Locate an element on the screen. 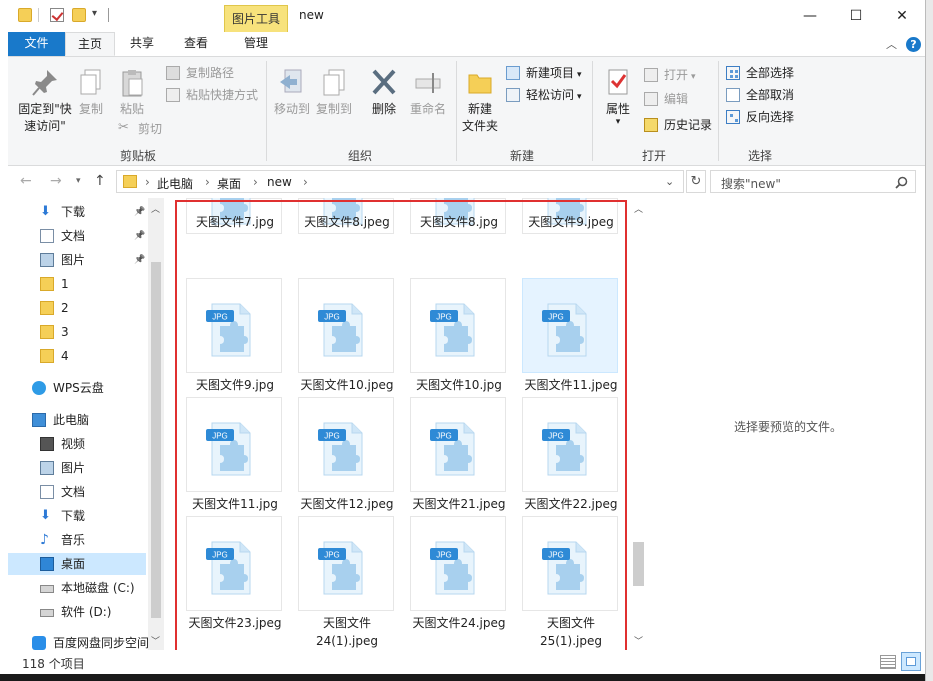  tab-share: 共享 is located at coordinates (142, 44).